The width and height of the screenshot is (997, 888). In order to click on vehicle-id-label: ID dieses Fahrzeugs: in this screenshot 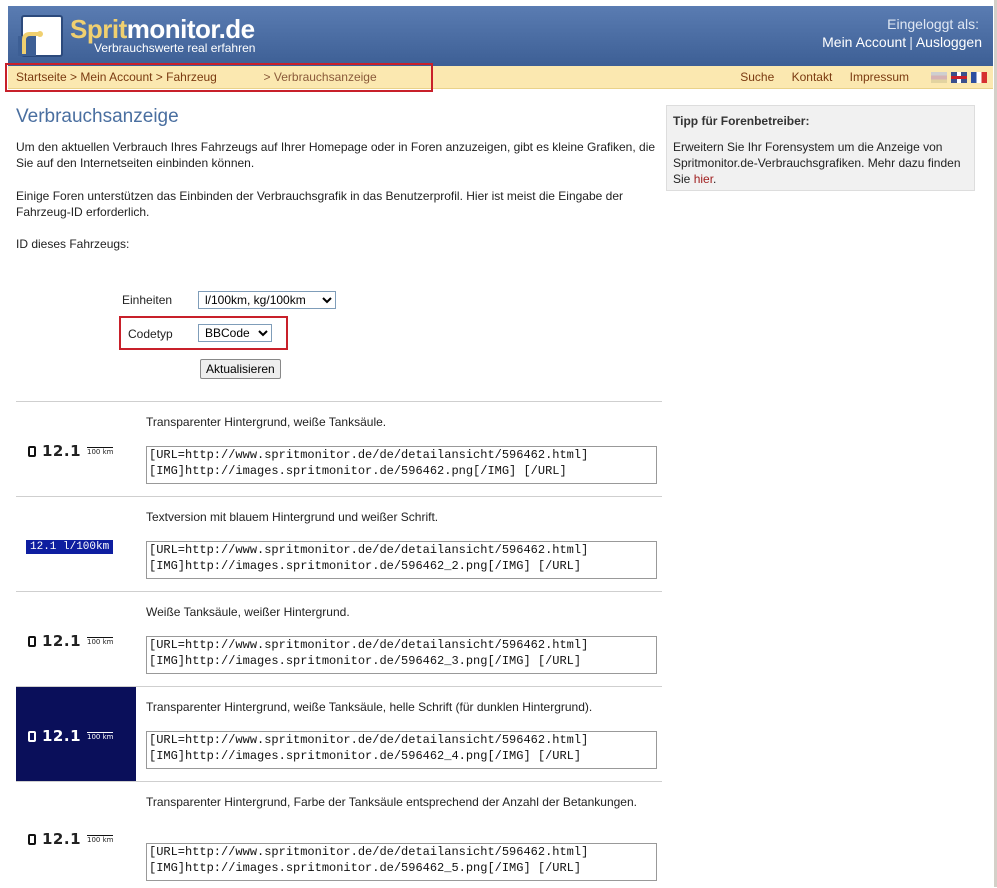, I will do `click(73, 244)`.